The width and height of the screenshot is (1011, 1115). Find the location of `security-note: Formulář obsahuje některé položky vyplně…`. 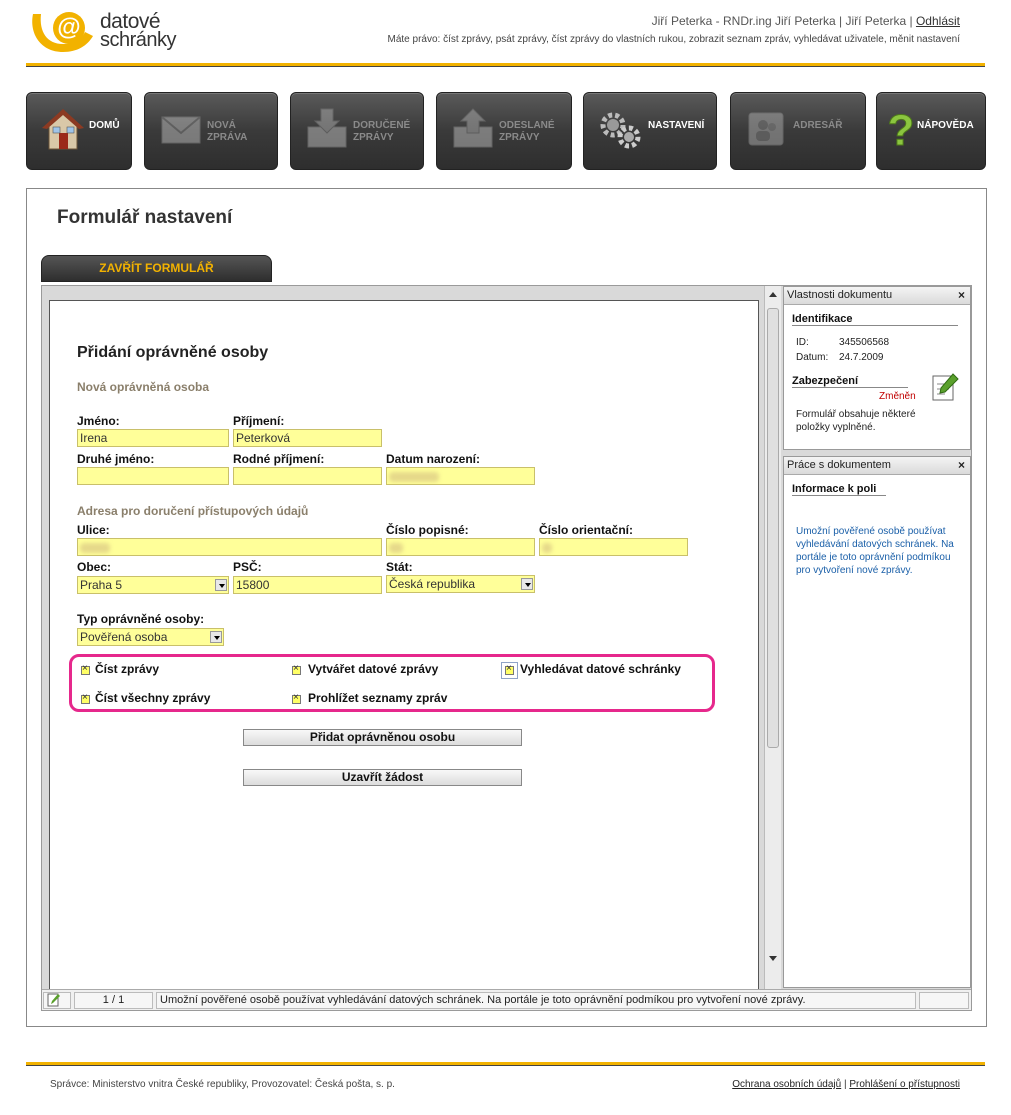

security-note: Formulář obsahuje některé položky vyplně… is located at coordinates (856, 421).